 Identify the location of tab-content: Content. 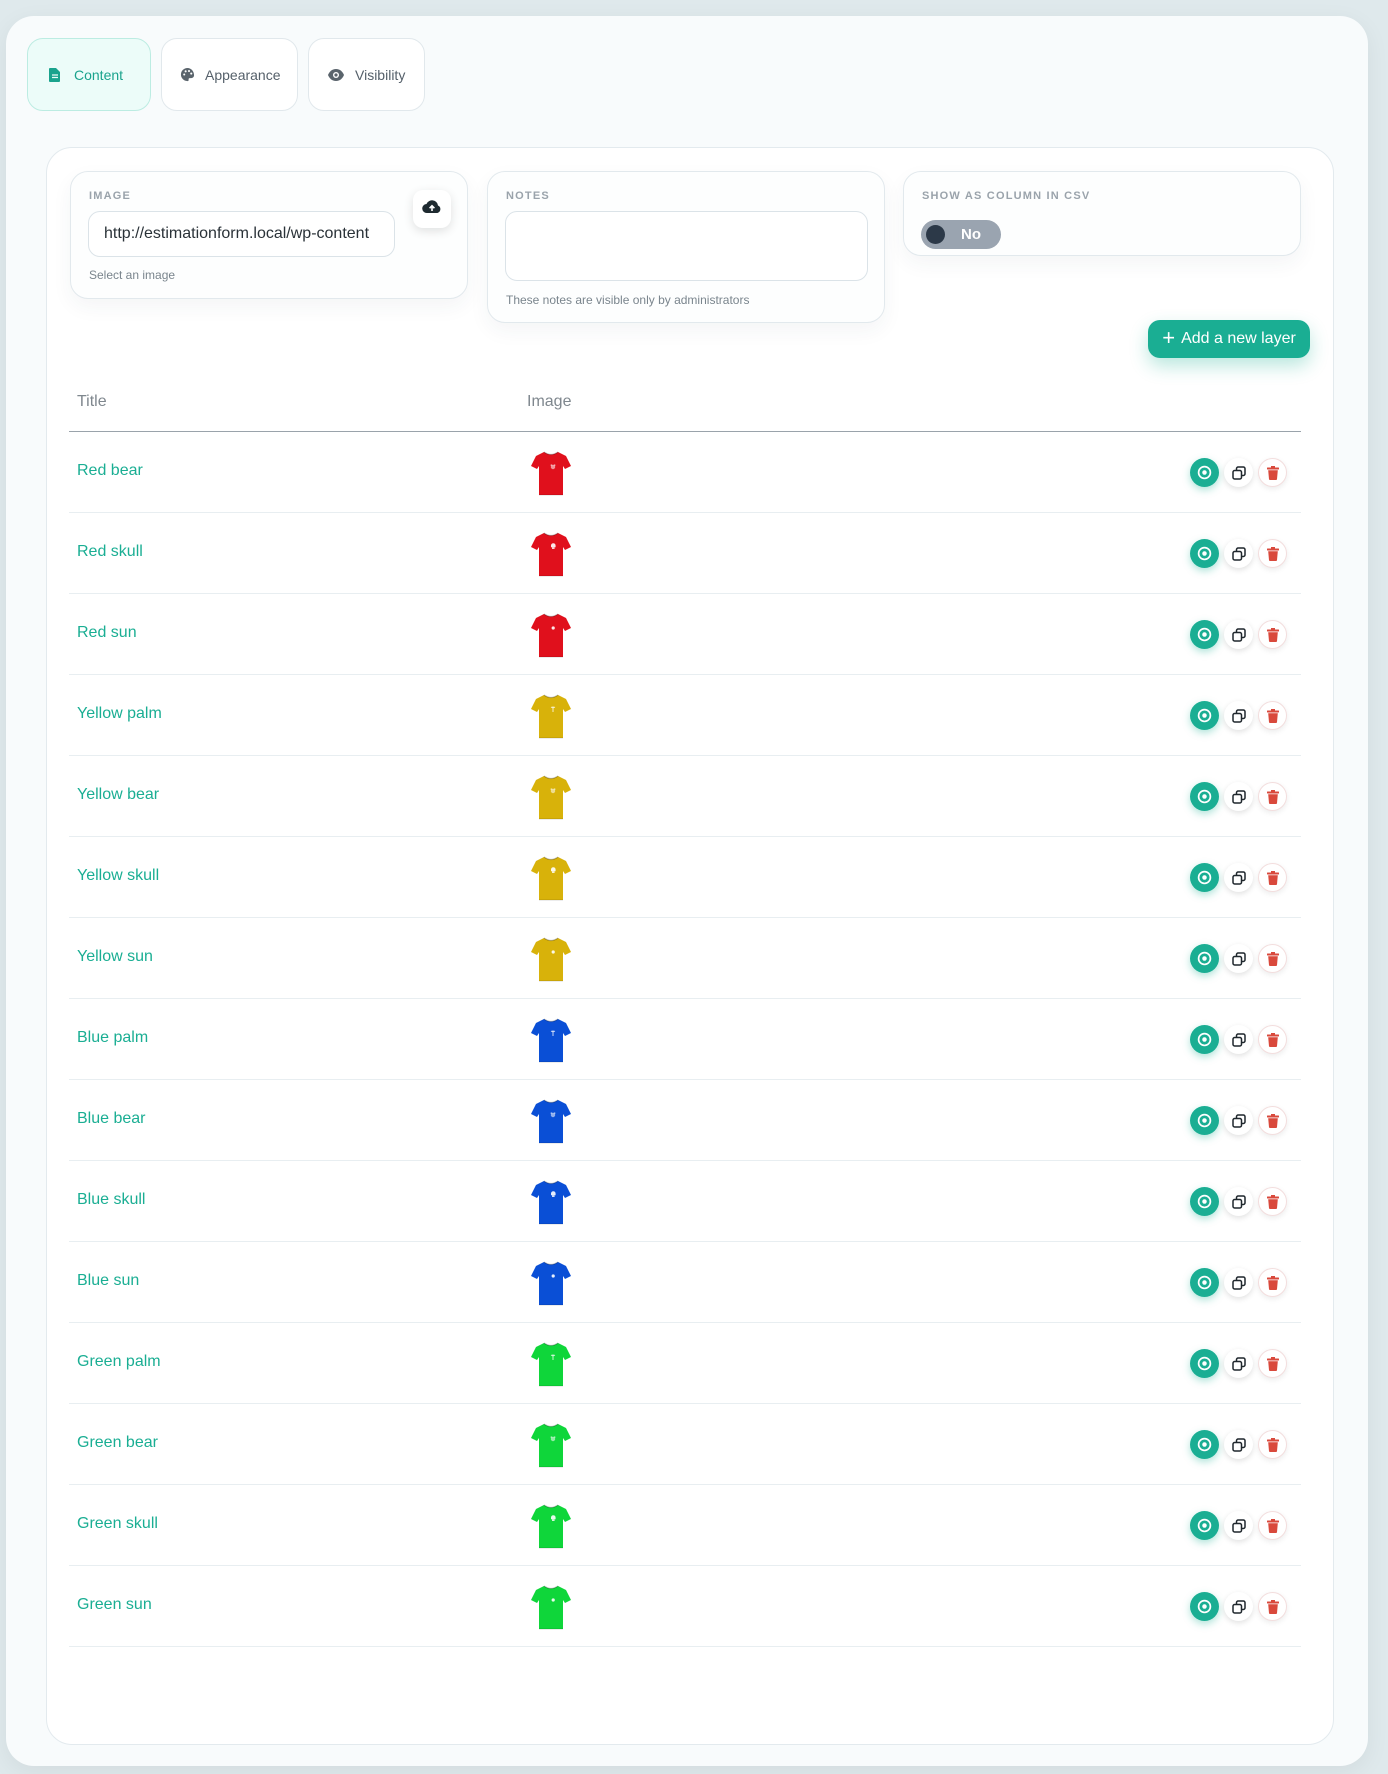
(89, 74).